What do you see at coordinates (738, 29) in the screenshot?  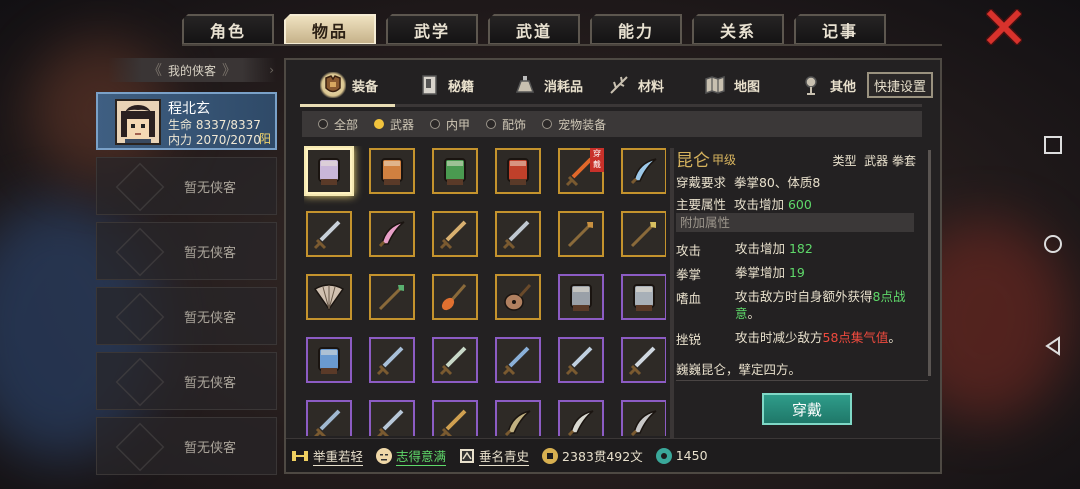 I see `tab-relations: 关系` at bounding box center [738, 29].